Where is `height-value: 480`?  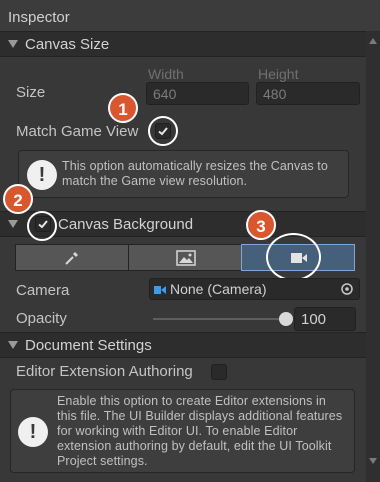
height-value: 480 is located at coordinates (275, 94).